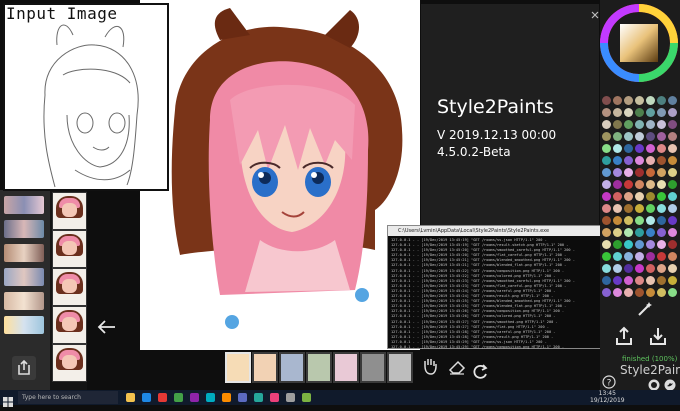  I want to click on magic-wand-button, so click(645, 309).